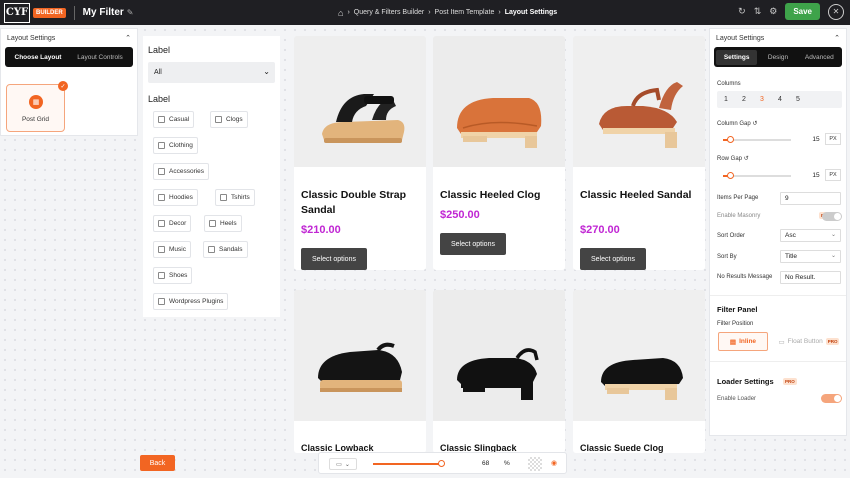 The image size is (850, 478). What do you see at coordinates (485, 463) in the screenshot?
I see `zoom-value: 68` at bounding box center [485, 463].